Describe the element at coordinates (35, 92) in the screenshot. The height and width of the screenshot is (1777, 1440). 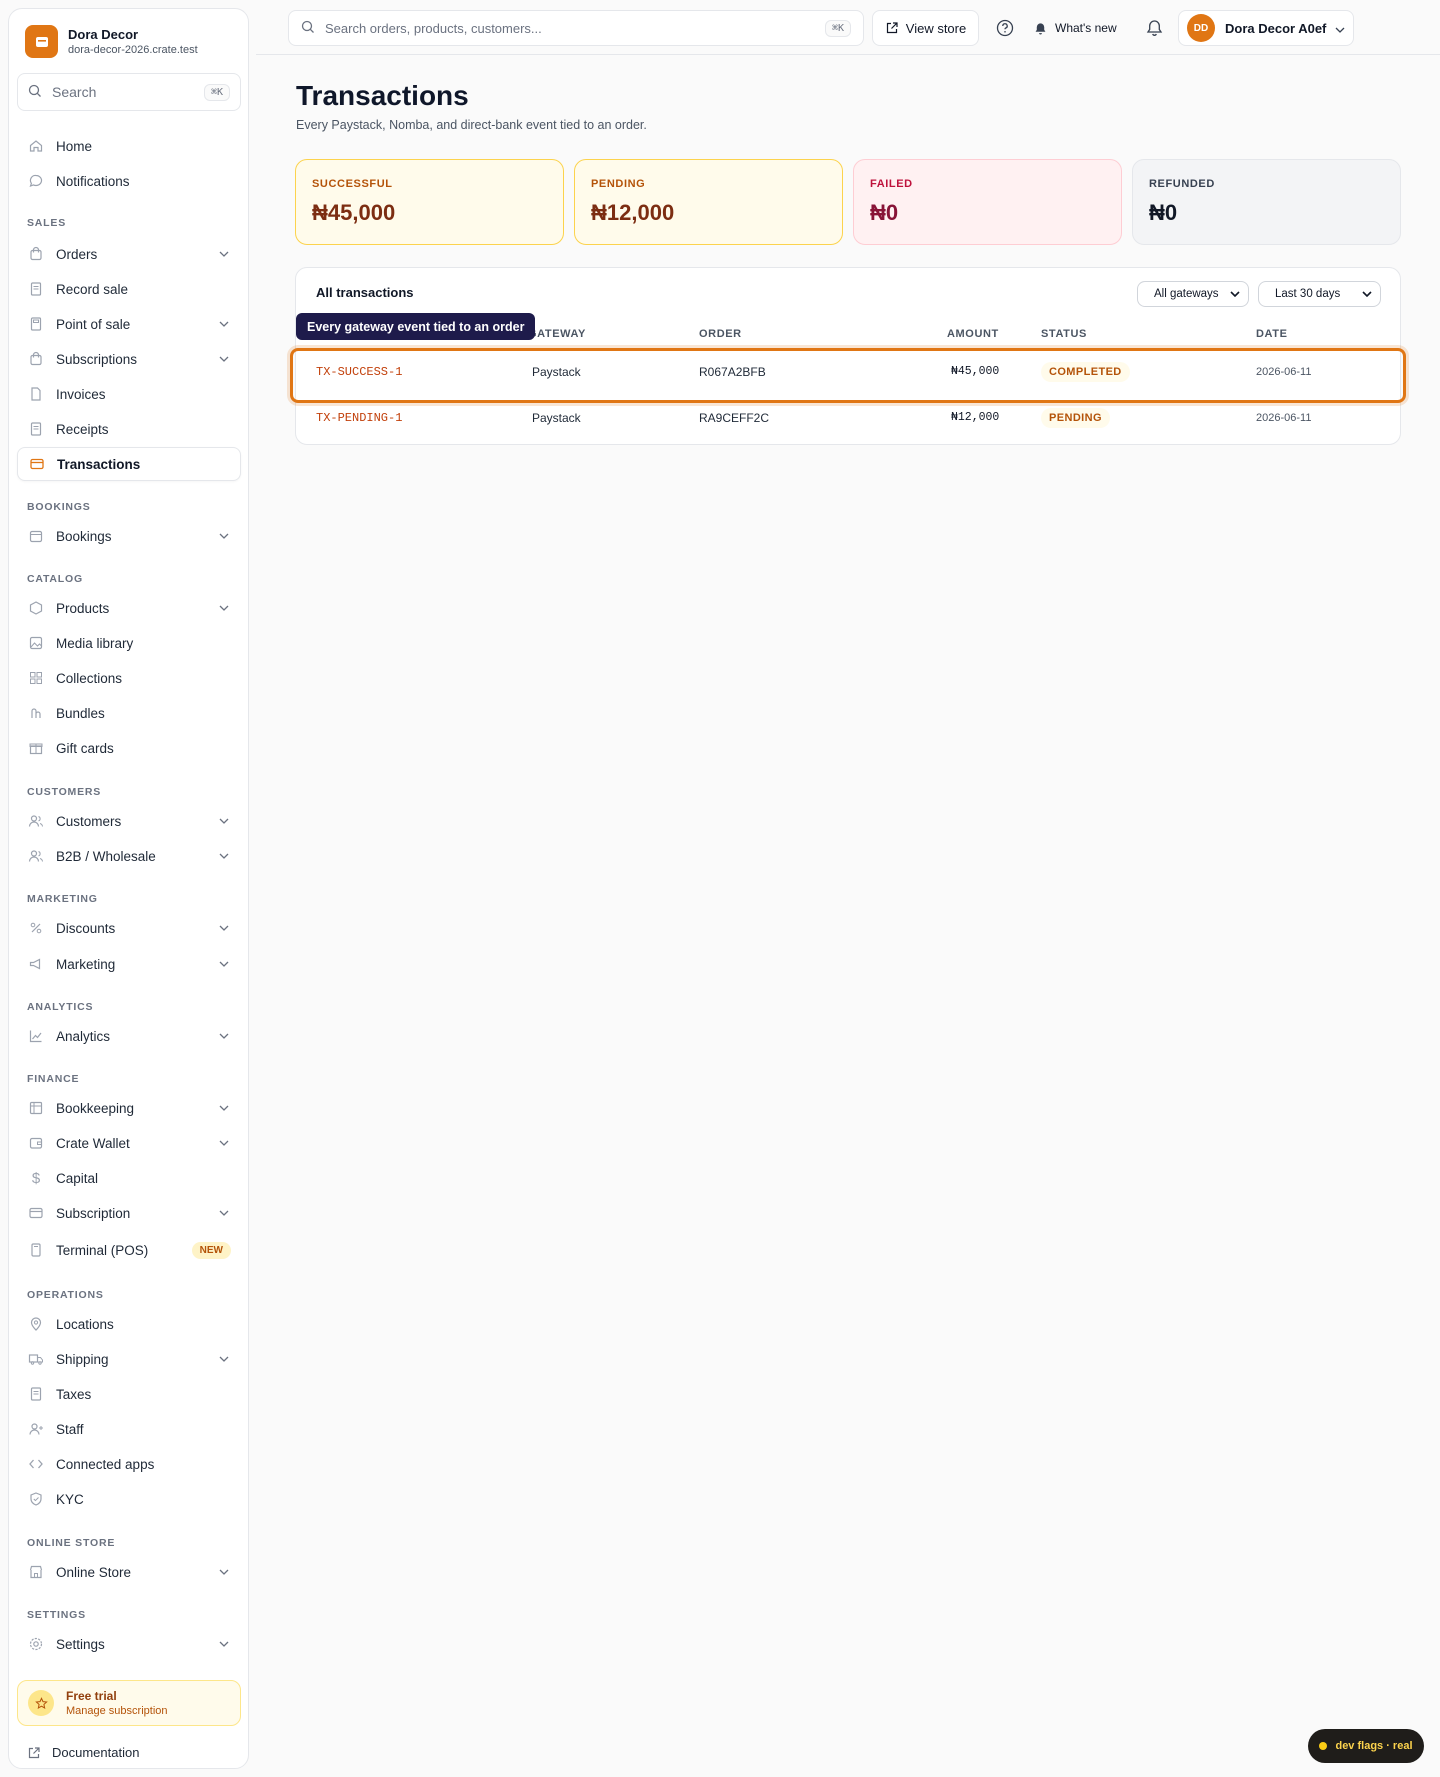
I see `search-icon` at that location.